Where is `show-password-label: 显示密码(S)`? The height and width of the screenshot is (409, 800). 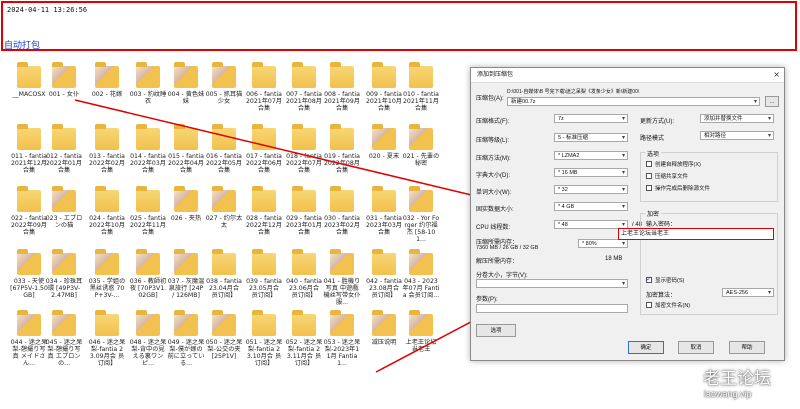 show-password-label: 显示密码(S) is located at coordinates (670, 281).